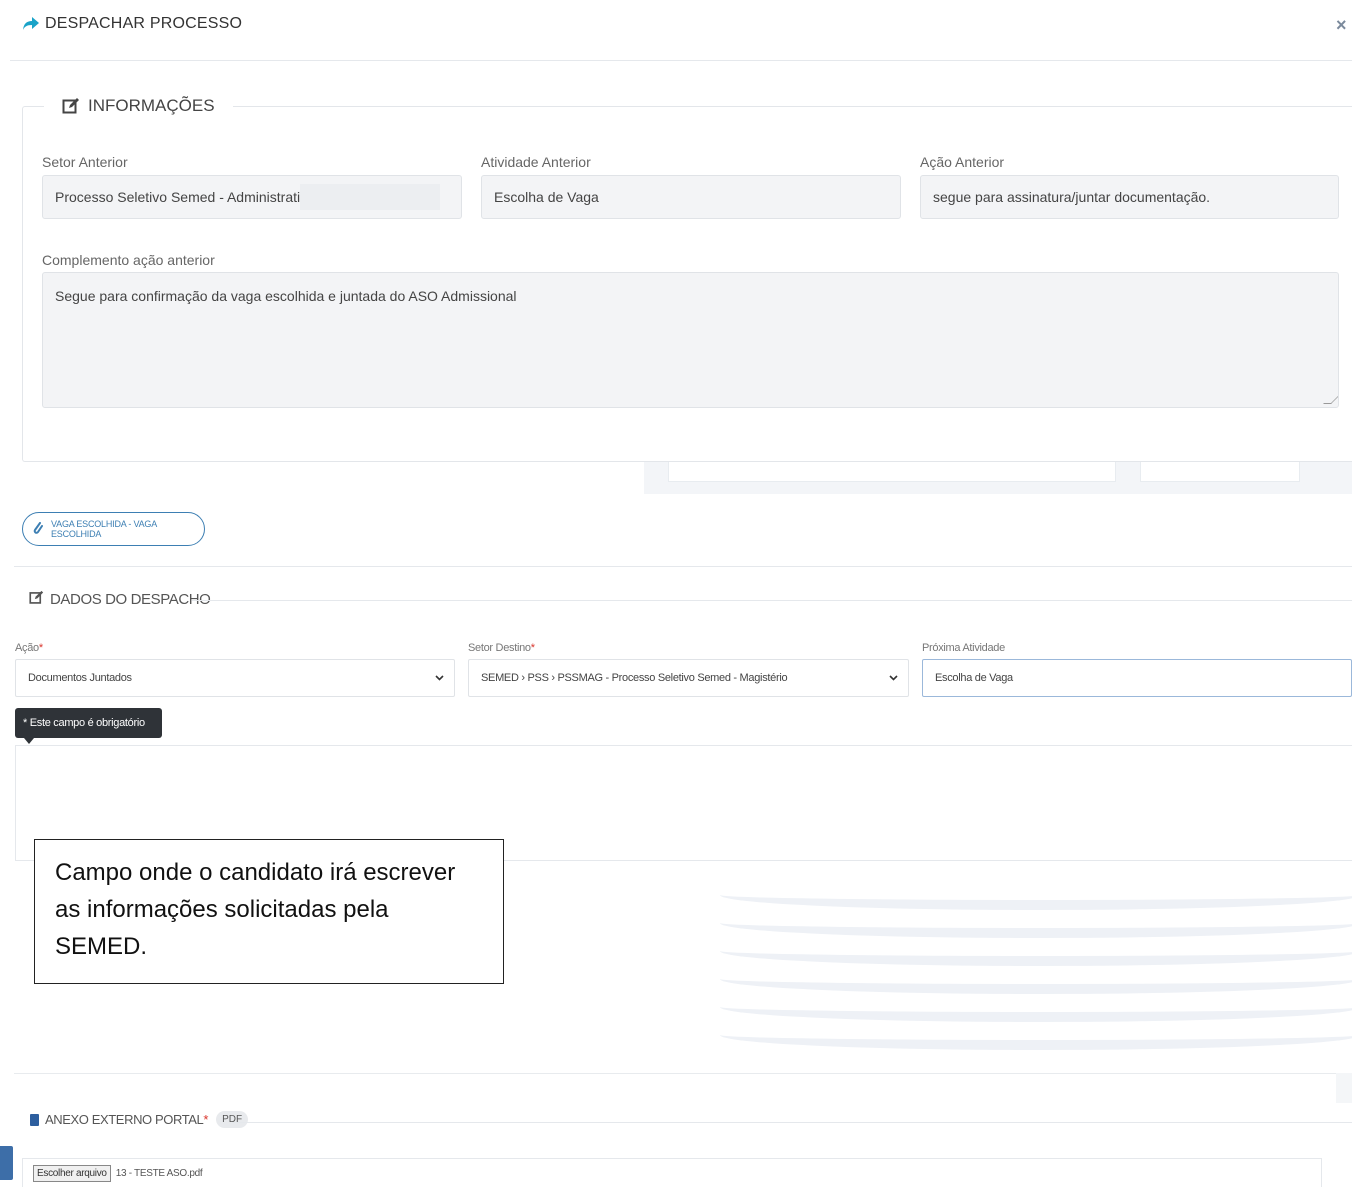 The width and height of the screenshot is (1352, 1187). I want to click on tooltip-arrow, so click(29, 741).